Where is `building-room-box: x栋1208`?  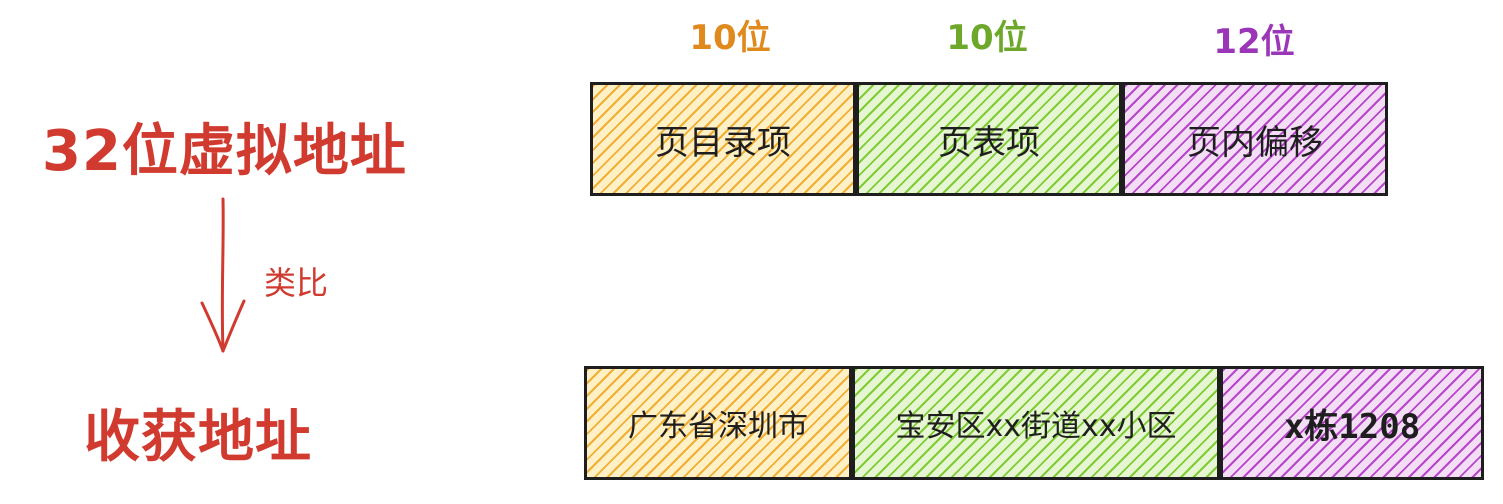
building-room-box: x栋1208 is located at coordinates (1352, 423).